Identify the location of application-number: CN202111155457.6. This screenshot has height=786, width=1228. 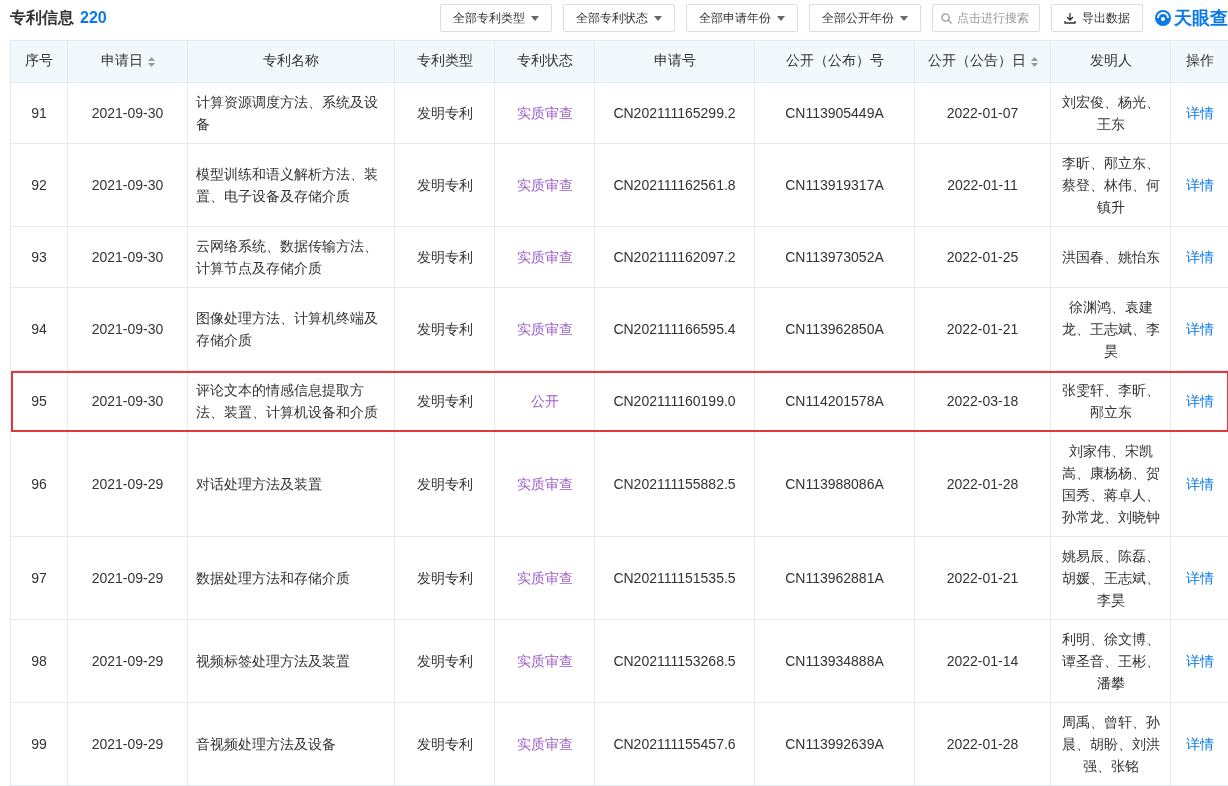
(674, 744).